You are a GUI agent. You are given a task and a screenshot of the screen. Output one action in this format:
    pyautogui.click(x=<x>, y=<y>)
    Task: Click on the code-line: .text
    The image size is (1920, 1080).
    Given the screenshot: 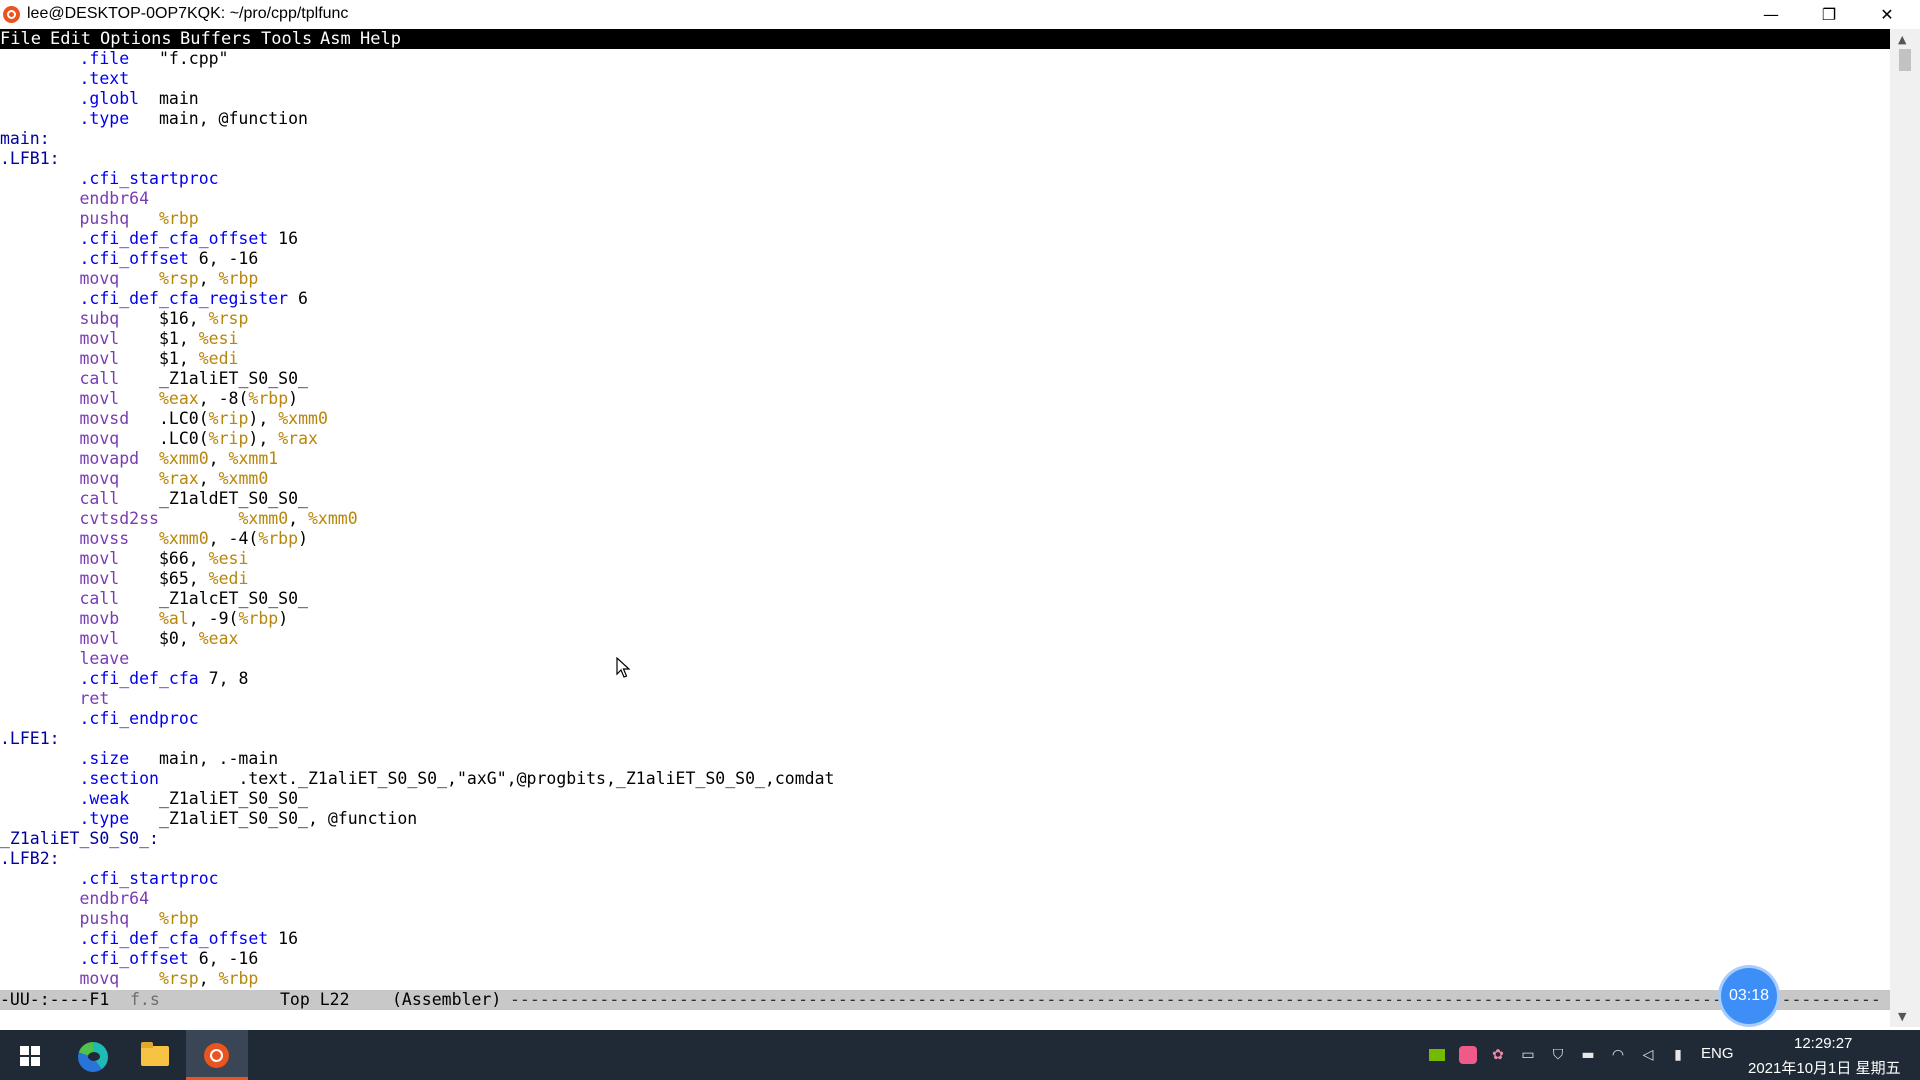 What is the action you would take?
    pyautogui.click(x=104, y=78)
    